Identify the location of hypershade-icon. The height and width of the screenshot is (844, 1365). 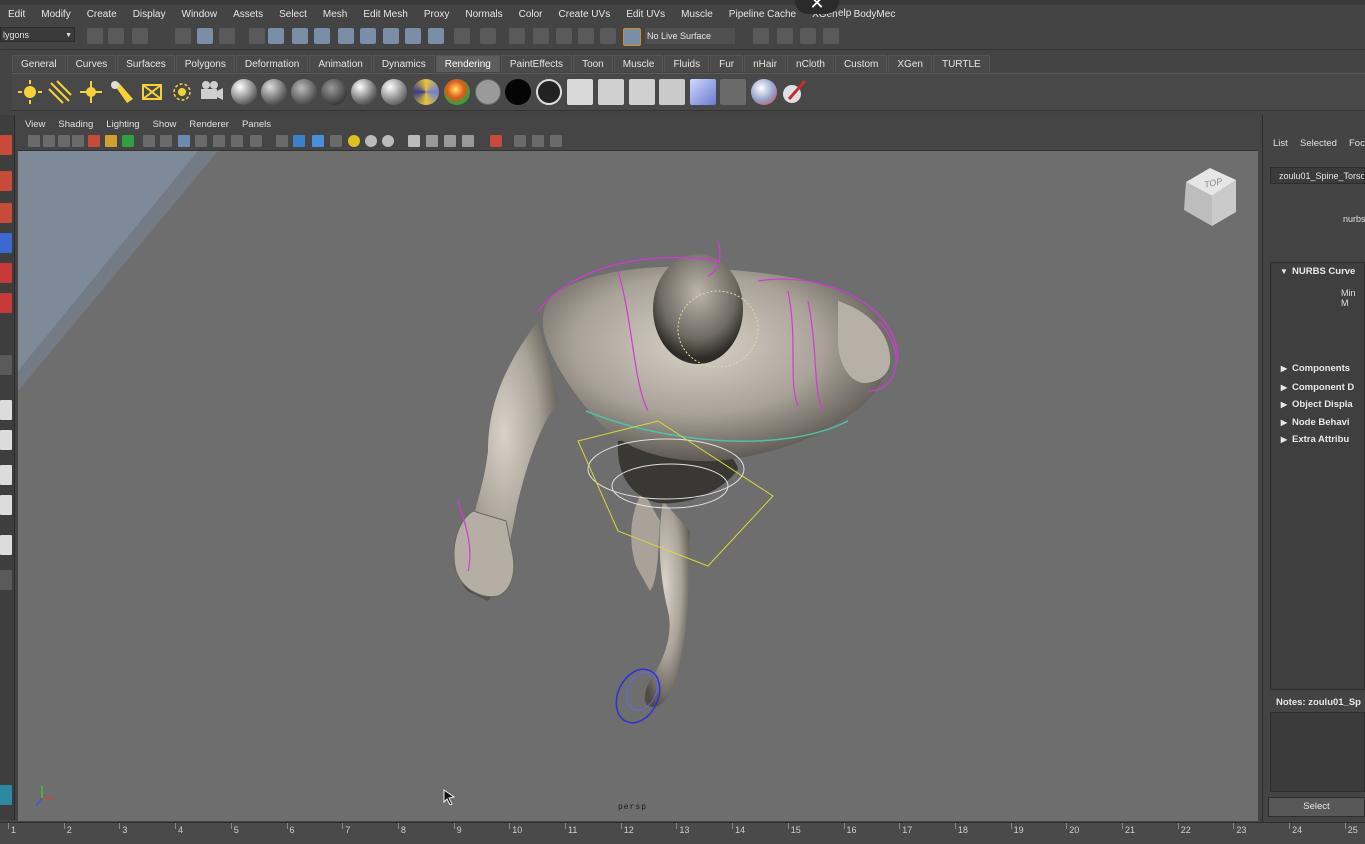
(586, 36).